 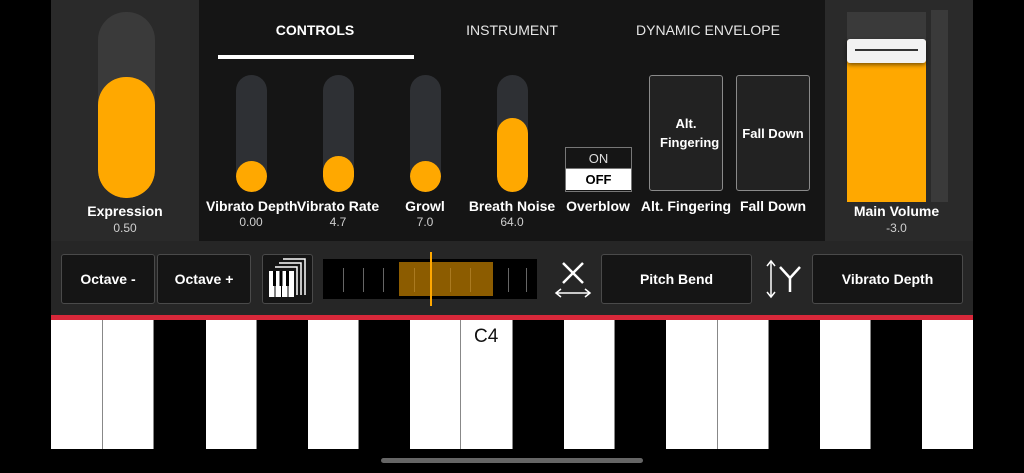 What do you see at coordinates (598, 179) in the screenshot?
I see `overblow-off-option: OFF` at bounding box center [598, 179].